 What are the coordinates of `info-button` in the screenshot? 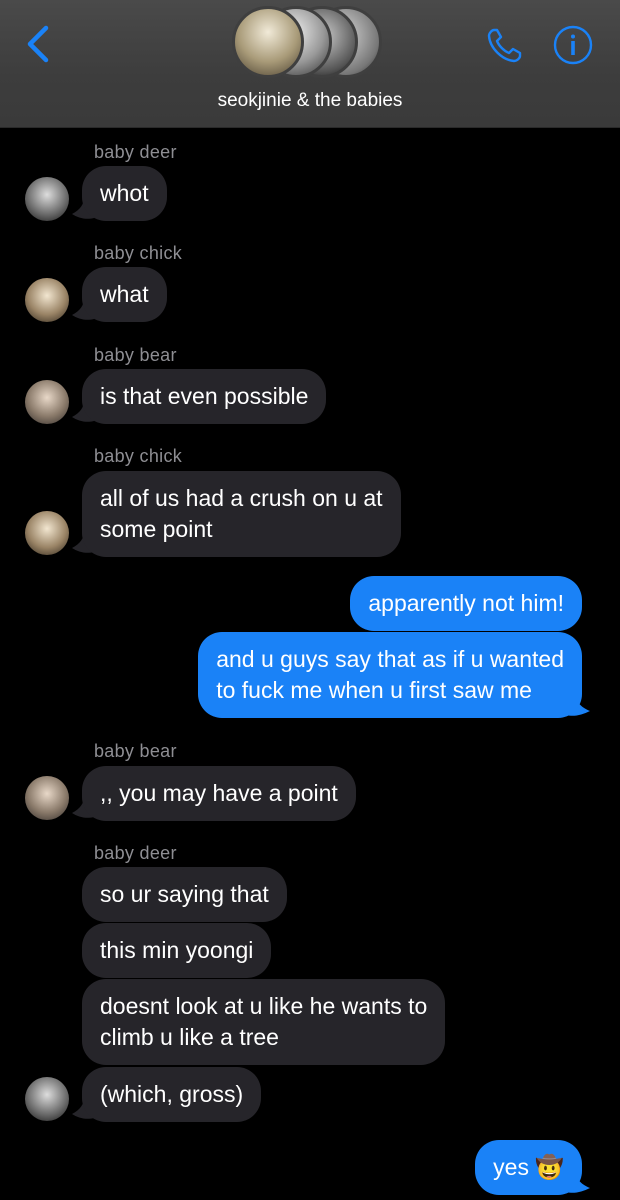 It's located at (573, 45).